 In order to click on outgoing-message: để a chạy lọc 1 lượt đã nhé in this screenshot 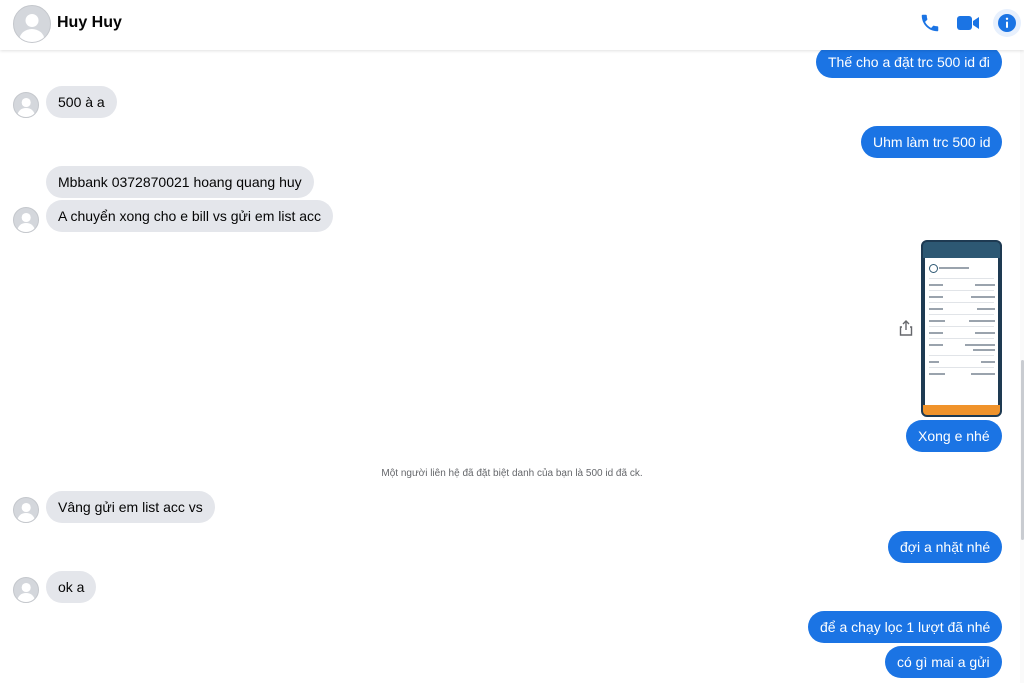, I will do `click(905, 627)`.